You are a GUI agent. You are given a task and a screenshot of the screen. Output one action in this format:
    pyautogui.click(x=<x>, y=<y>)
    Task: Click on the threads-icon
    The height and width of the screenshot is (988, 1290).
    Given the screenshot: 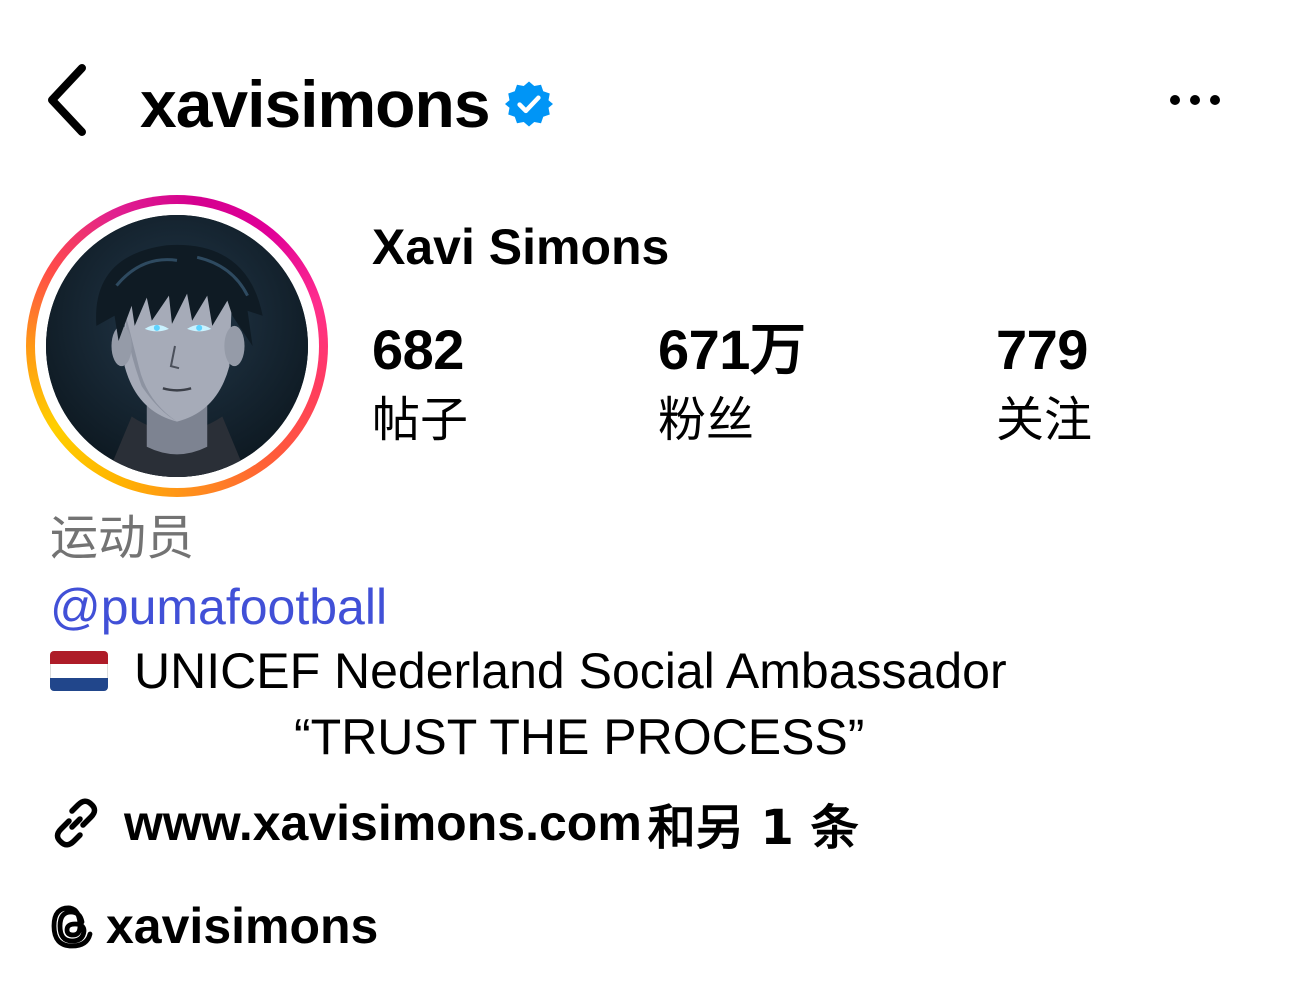 What is the action you would take?
    pyautogui.click(x=72, y=927)
    